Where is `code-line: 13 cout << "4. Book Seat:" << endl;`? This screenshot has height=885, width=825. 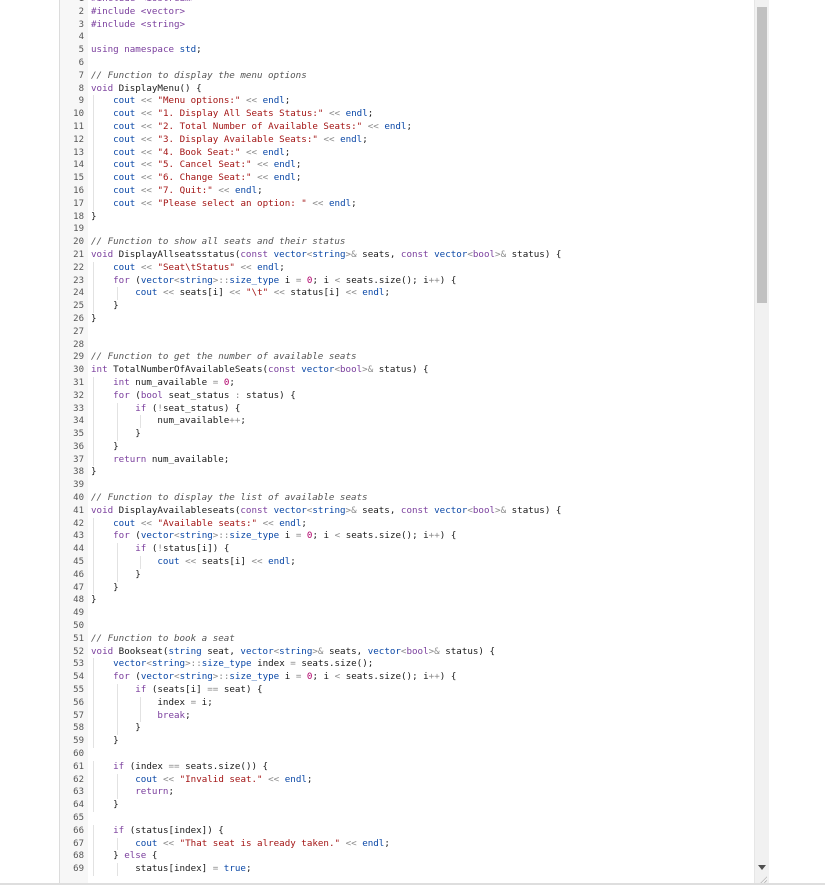
code-line: 13 cout << "4. Book Seat:" << endl; is located at coordinates (407, 153).